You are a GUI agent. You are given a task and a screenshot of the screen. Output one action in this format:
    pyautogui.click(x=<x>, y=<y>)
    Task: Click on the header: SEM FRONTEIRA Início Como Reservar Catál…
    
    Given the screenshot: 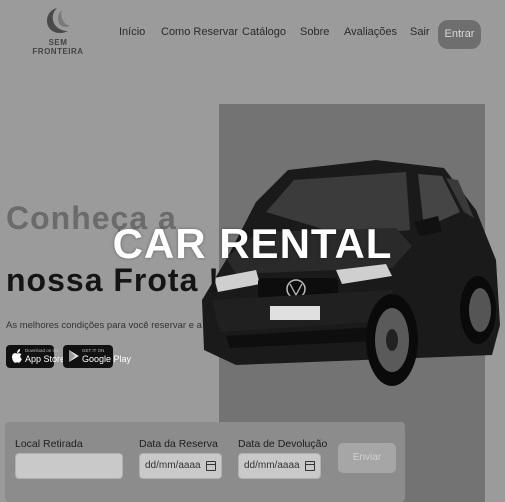 What is the action you would take?
    pyautogui.click(x=252, y=36)
    